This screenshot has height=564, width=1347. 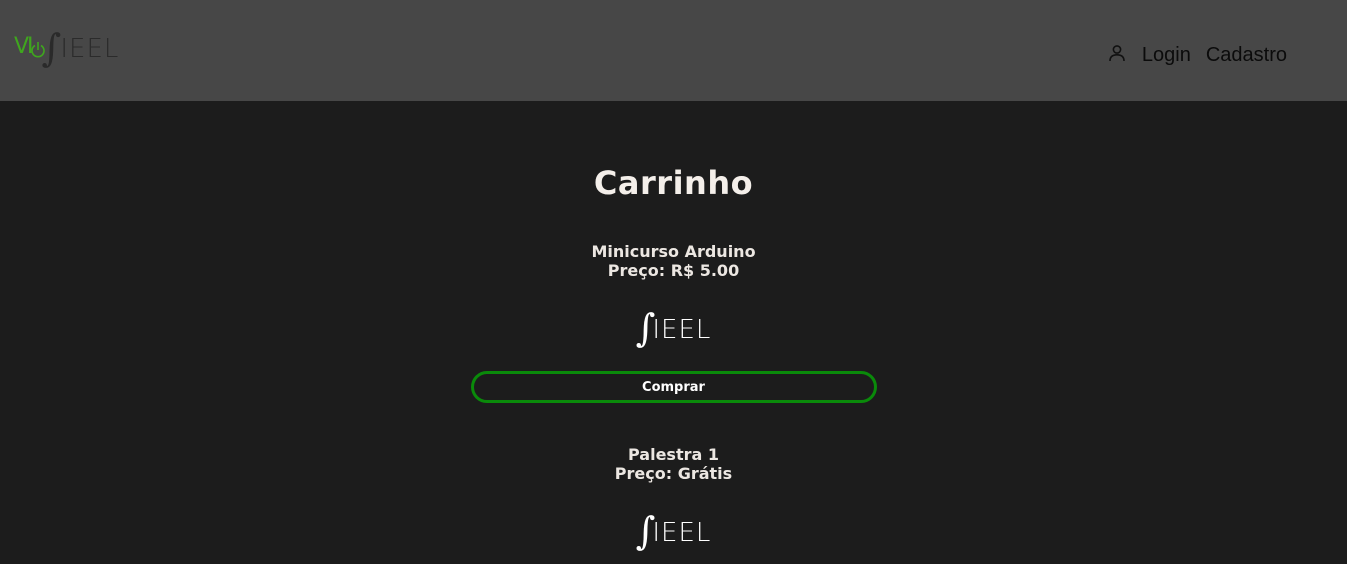 I want to click on item-name: Minicurso Arduino, so click(x=673, y=251).